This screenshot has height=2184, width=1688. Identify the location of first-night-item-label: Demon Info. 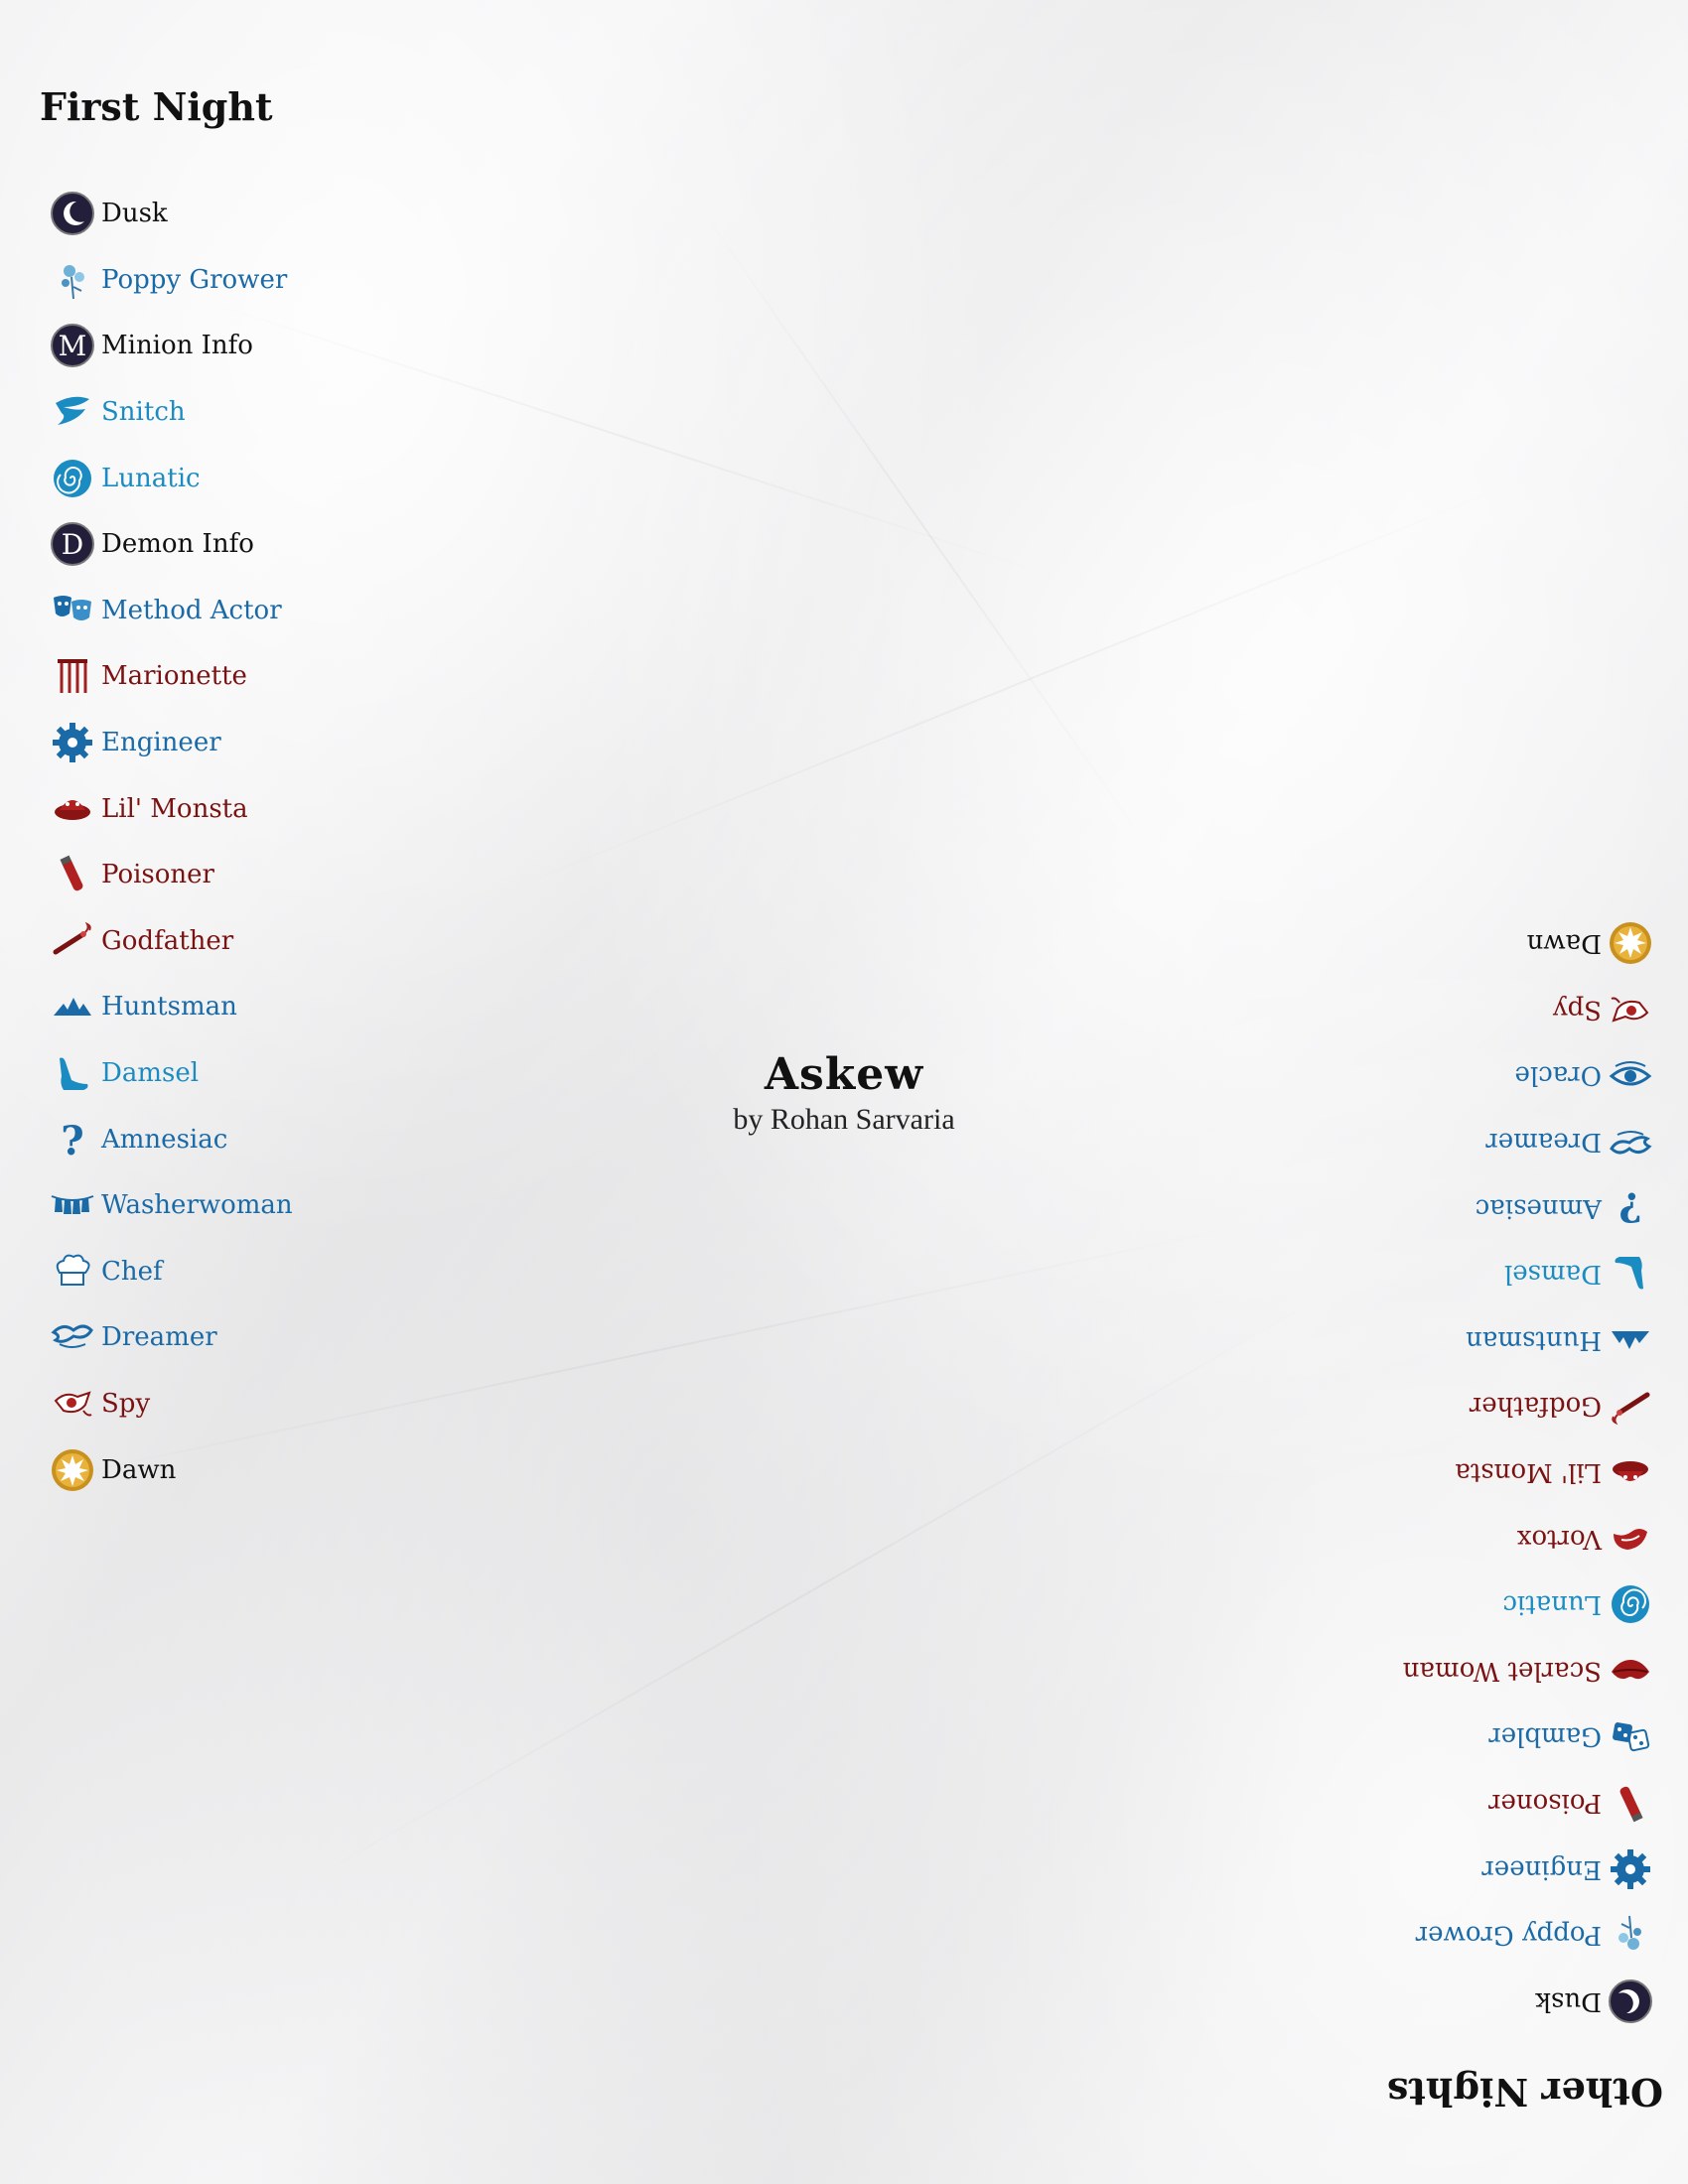
(177, 544).